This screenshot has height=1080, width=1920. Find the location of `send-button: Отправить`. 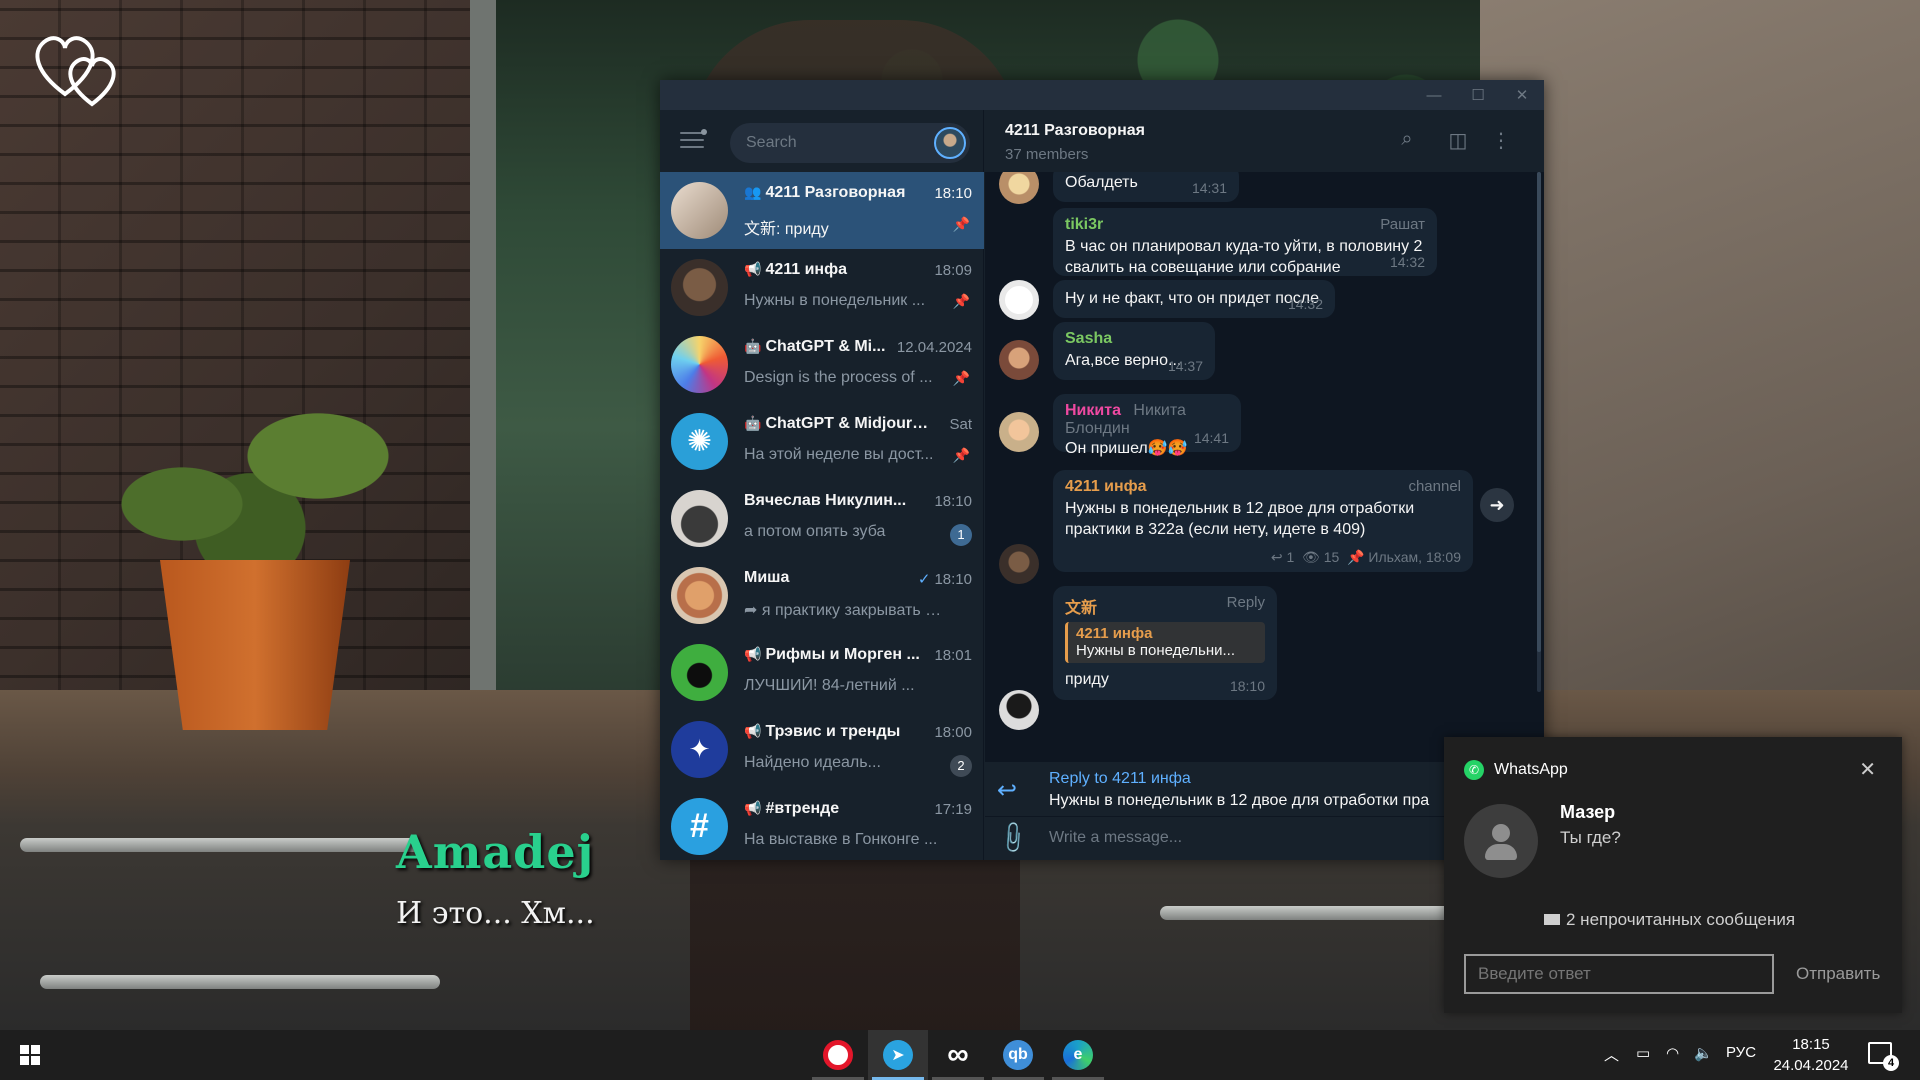

send-button: Отправить is located at coordinates (1838, 974).